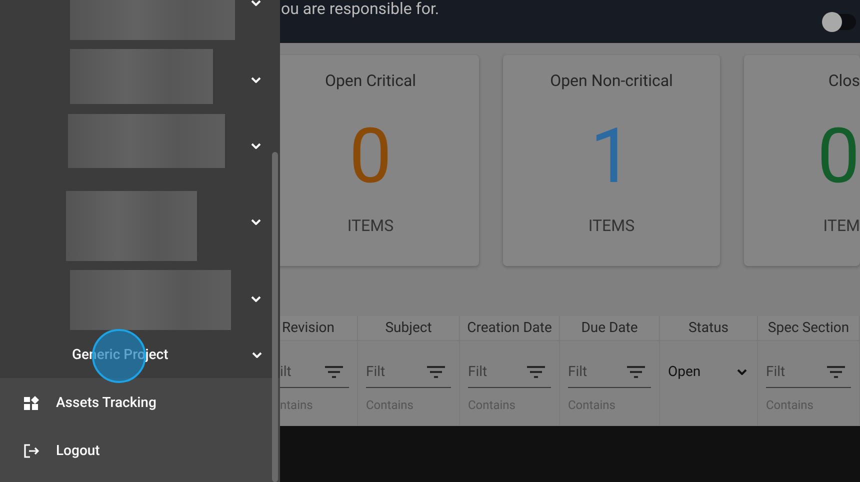 Image resolution: width=860 pixels, height=482 pixels. What do you see at coordinates (32, 451) in the screenshot?
I see `logout-icon` at bounding box center [32, 451].